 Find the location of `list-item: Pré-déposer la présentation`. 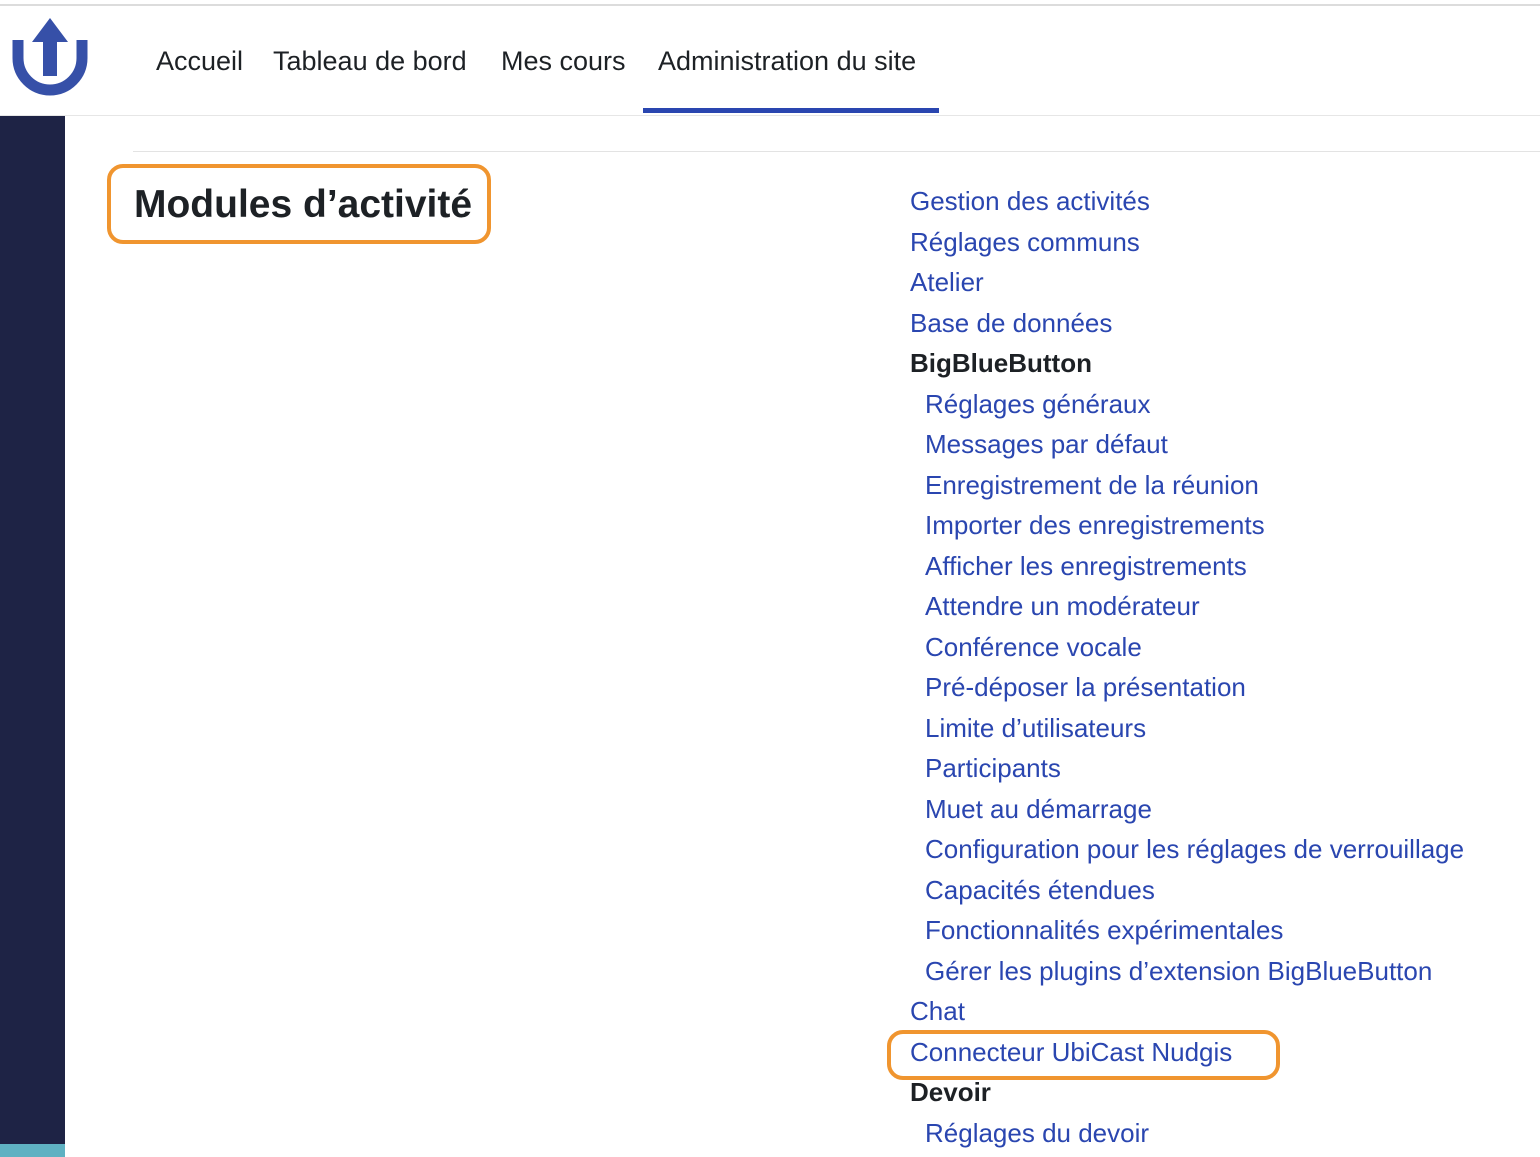

list-item: Pré-déposer la présentation is located at coordinates (1187, 686).